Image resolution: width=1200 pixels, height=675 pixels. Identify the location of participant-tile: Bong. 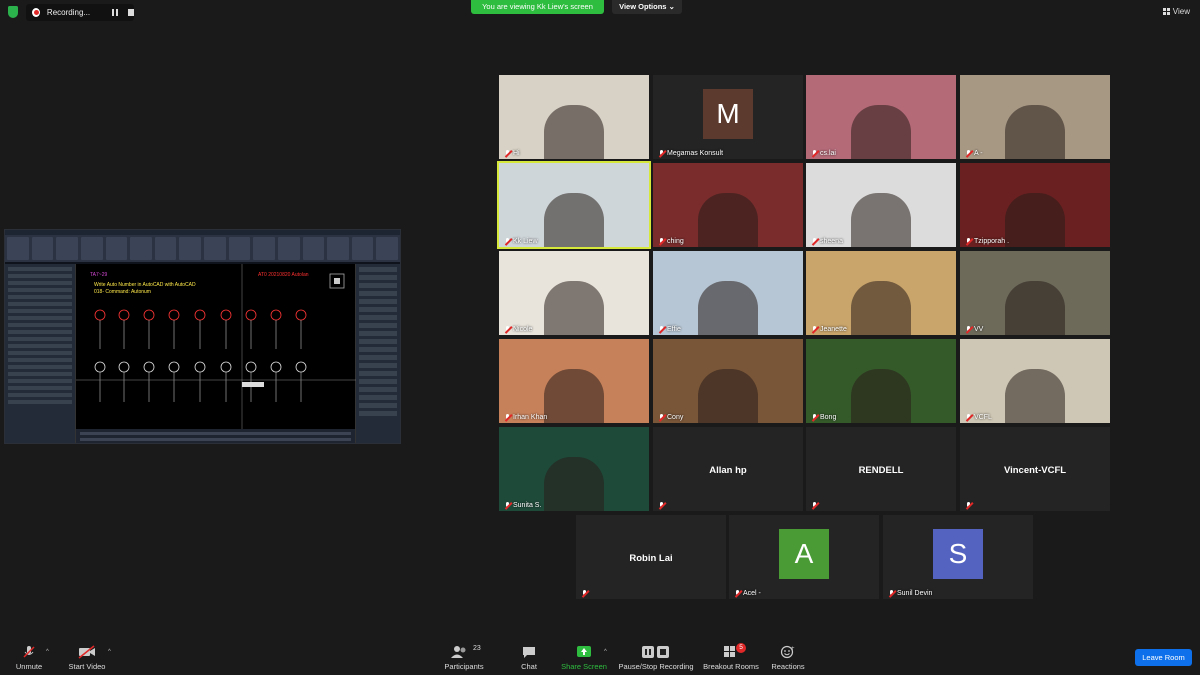
(881, 381).